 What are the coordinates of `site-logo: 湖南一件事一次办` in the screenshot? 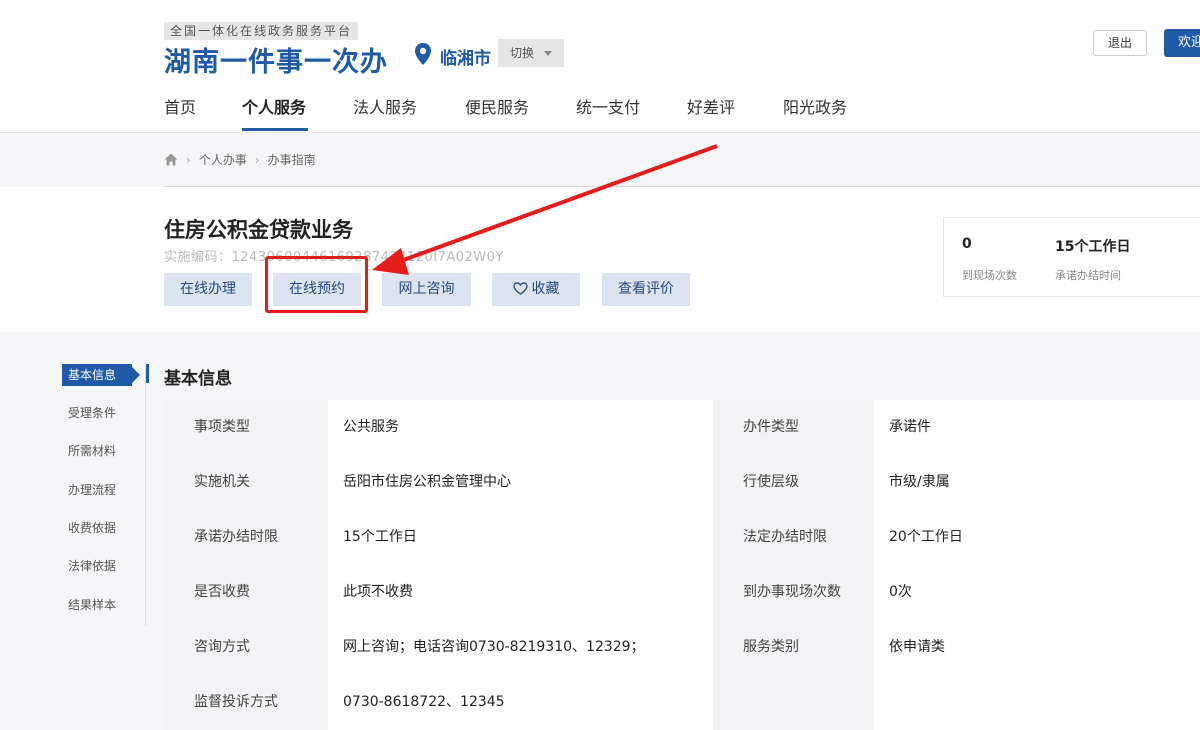 It's located at (276, 59).